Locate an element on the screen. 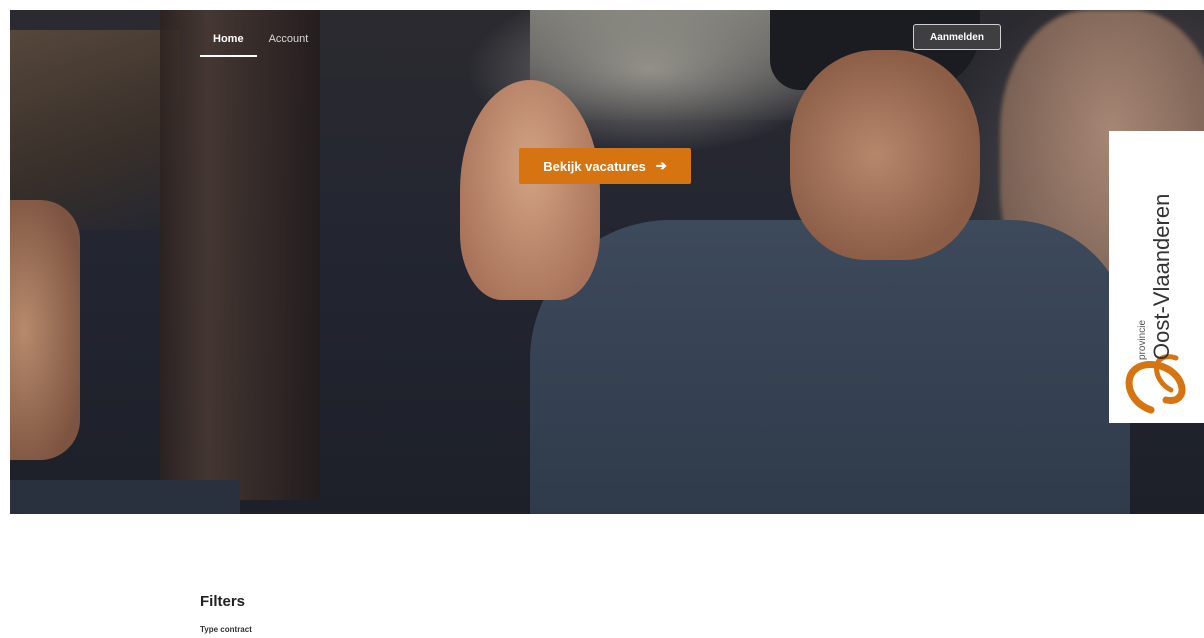  view-vacancies-label: Bekijk vacatures is located at coordinates (594, 166).